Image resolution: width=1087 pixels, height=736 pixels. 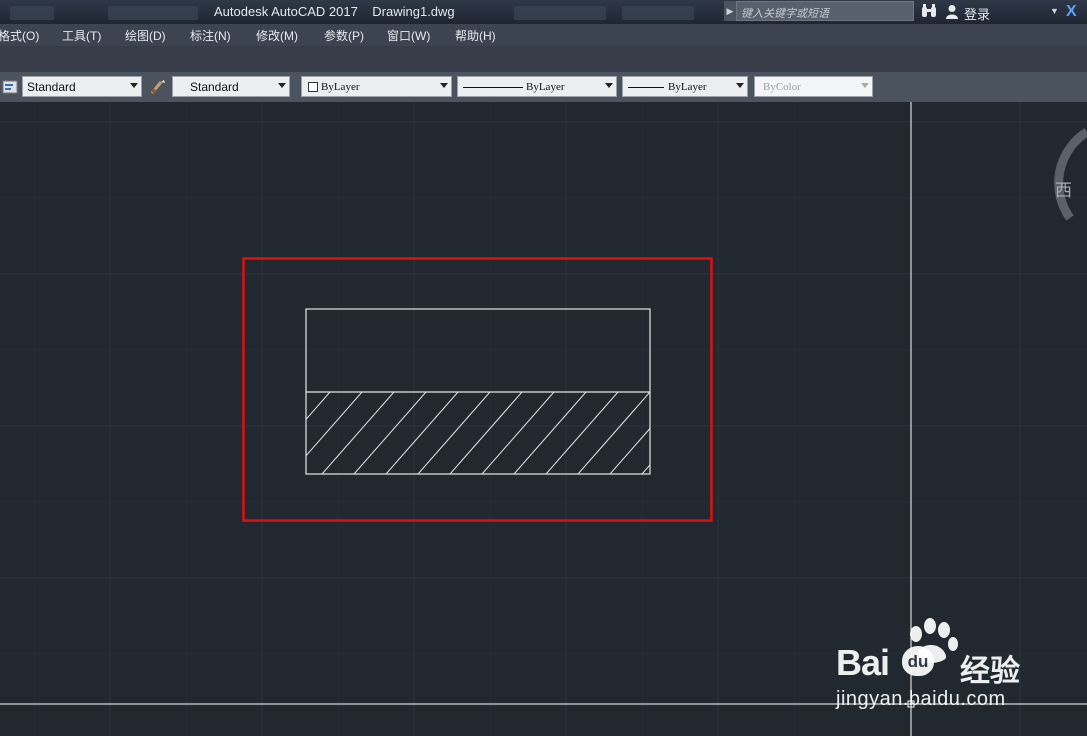 What do you see at coordinates (918, 661) in the screenshot?
I see `watermark-du: du` at bounding box center [918, 661].